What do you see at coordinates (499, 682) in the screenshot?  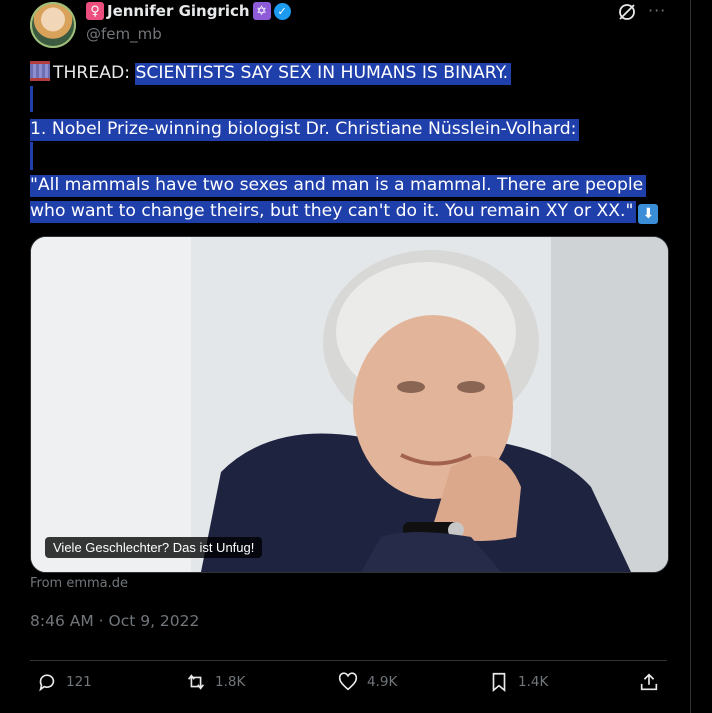 I see `bookmark-icon` at bounding box center [499, 682].